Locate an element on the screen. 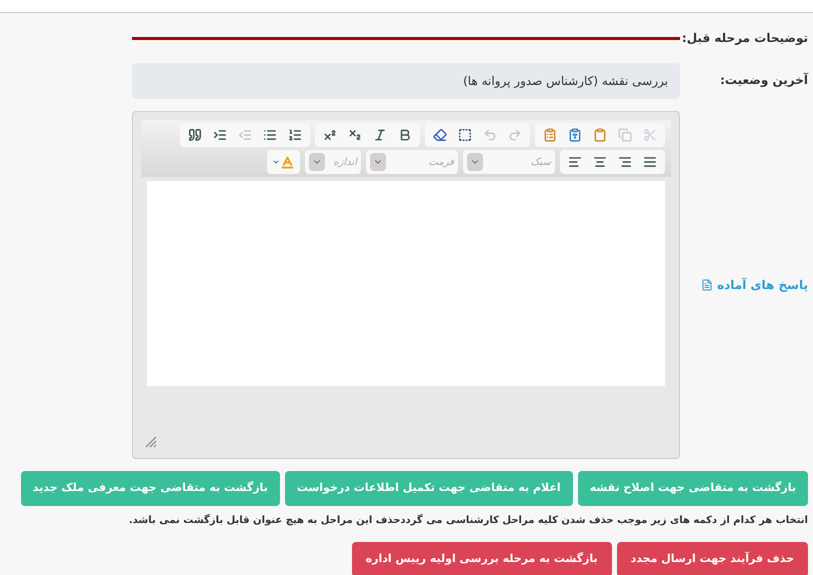  italic-icon is located at coordinates (380, 135).